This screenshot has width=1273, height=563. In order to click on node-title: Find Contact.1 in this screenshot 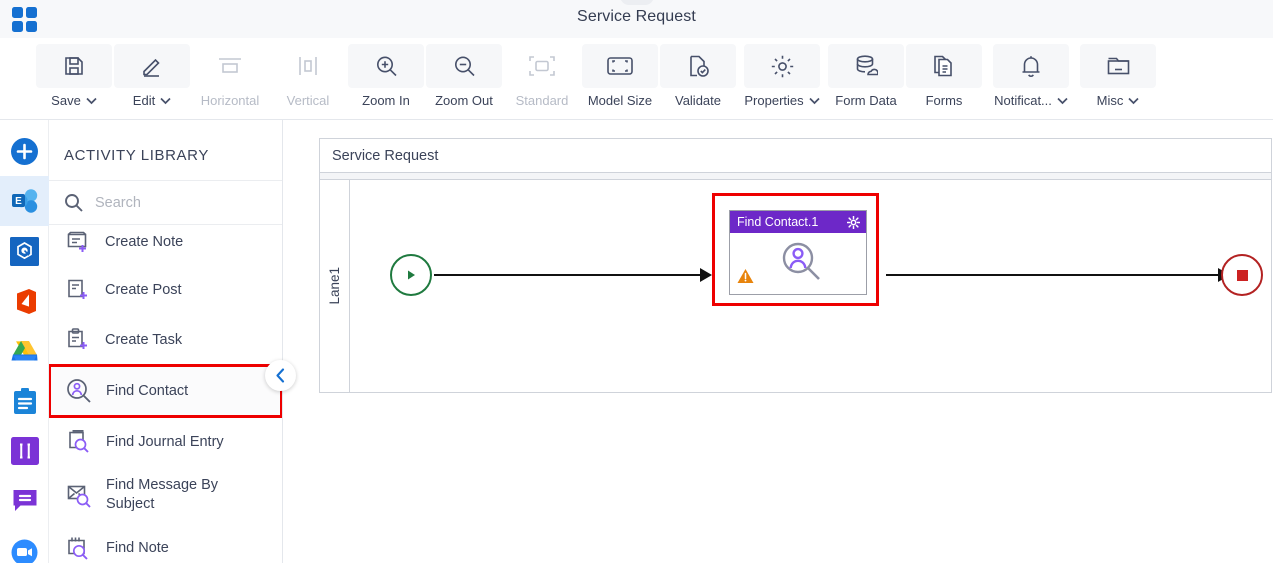, I will do `click(778, 222)`.